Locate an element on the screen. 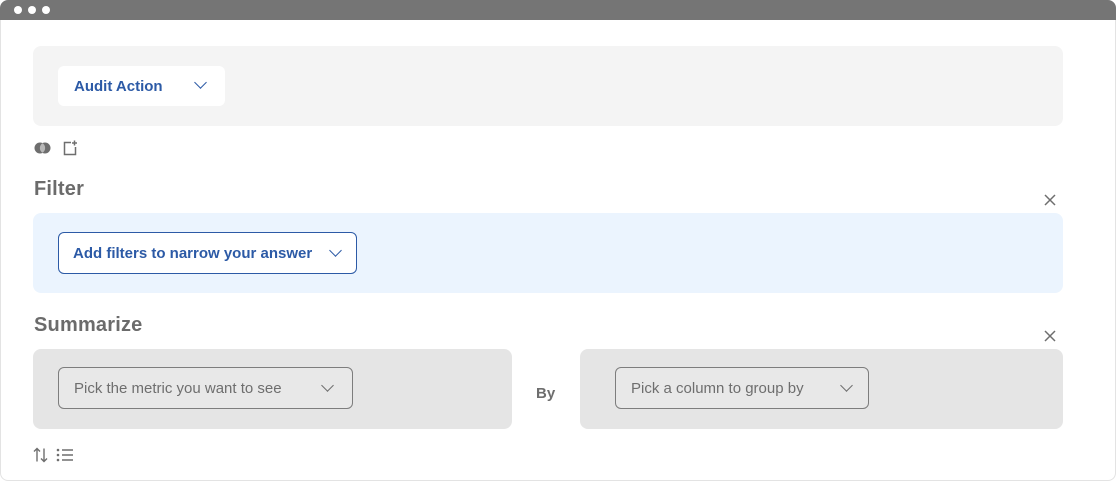  add-filter-label: Add filters to narrow your answer is located at coordinates (193, 253).